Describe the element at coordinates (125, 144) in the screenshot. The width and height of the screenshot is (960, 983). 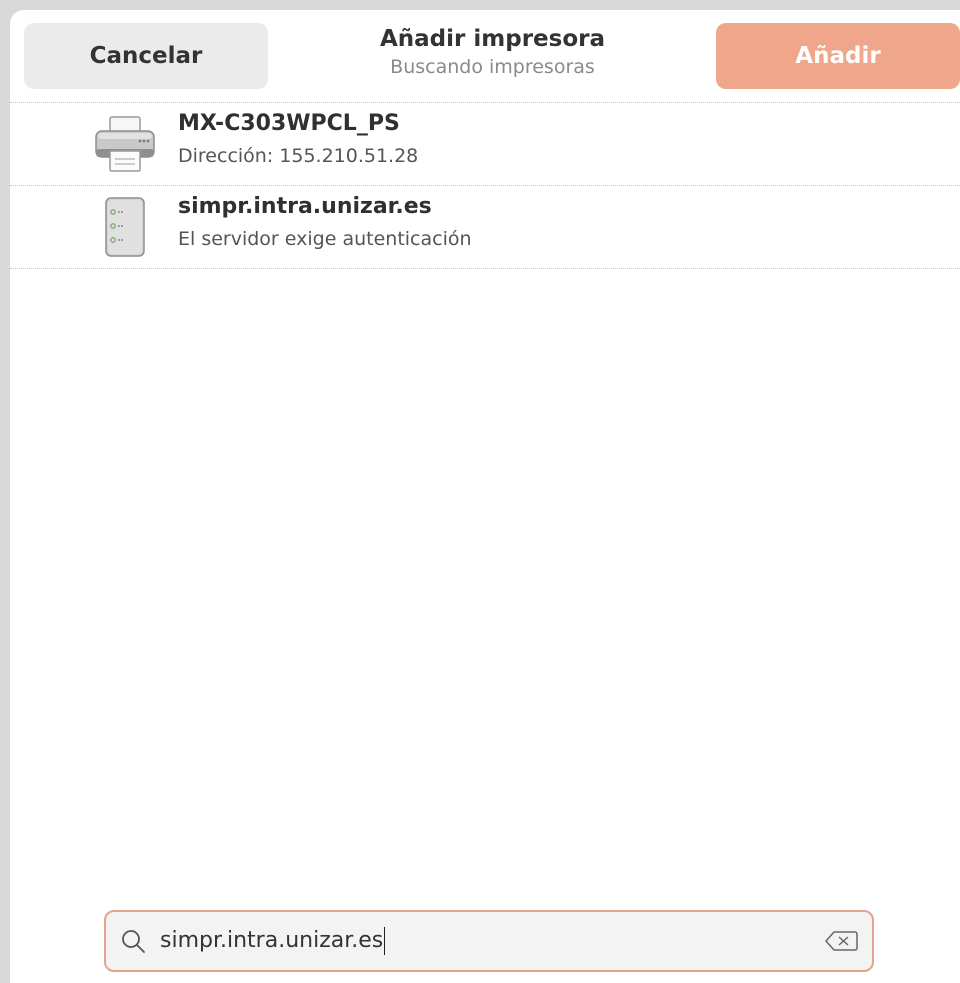
I see `printer-icon` at that location.